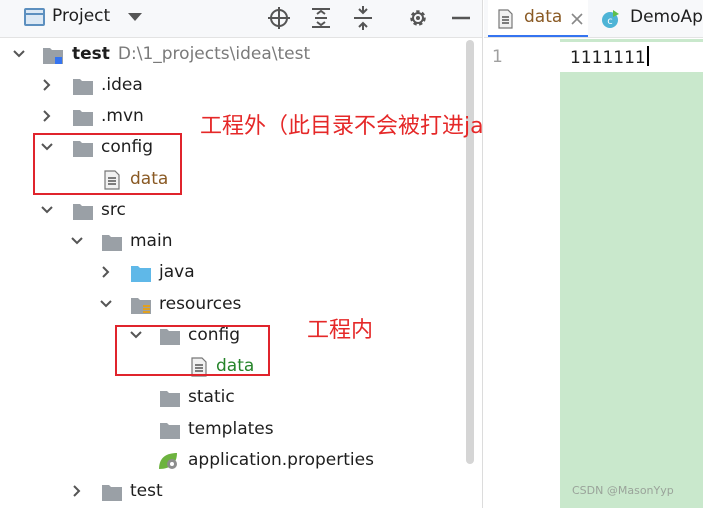 This screenshot has width=703, height=508. What do you see at coordinates (141, 273) in the screenshot?
I see `source-folder-icon` at bounding box center [141, 273].